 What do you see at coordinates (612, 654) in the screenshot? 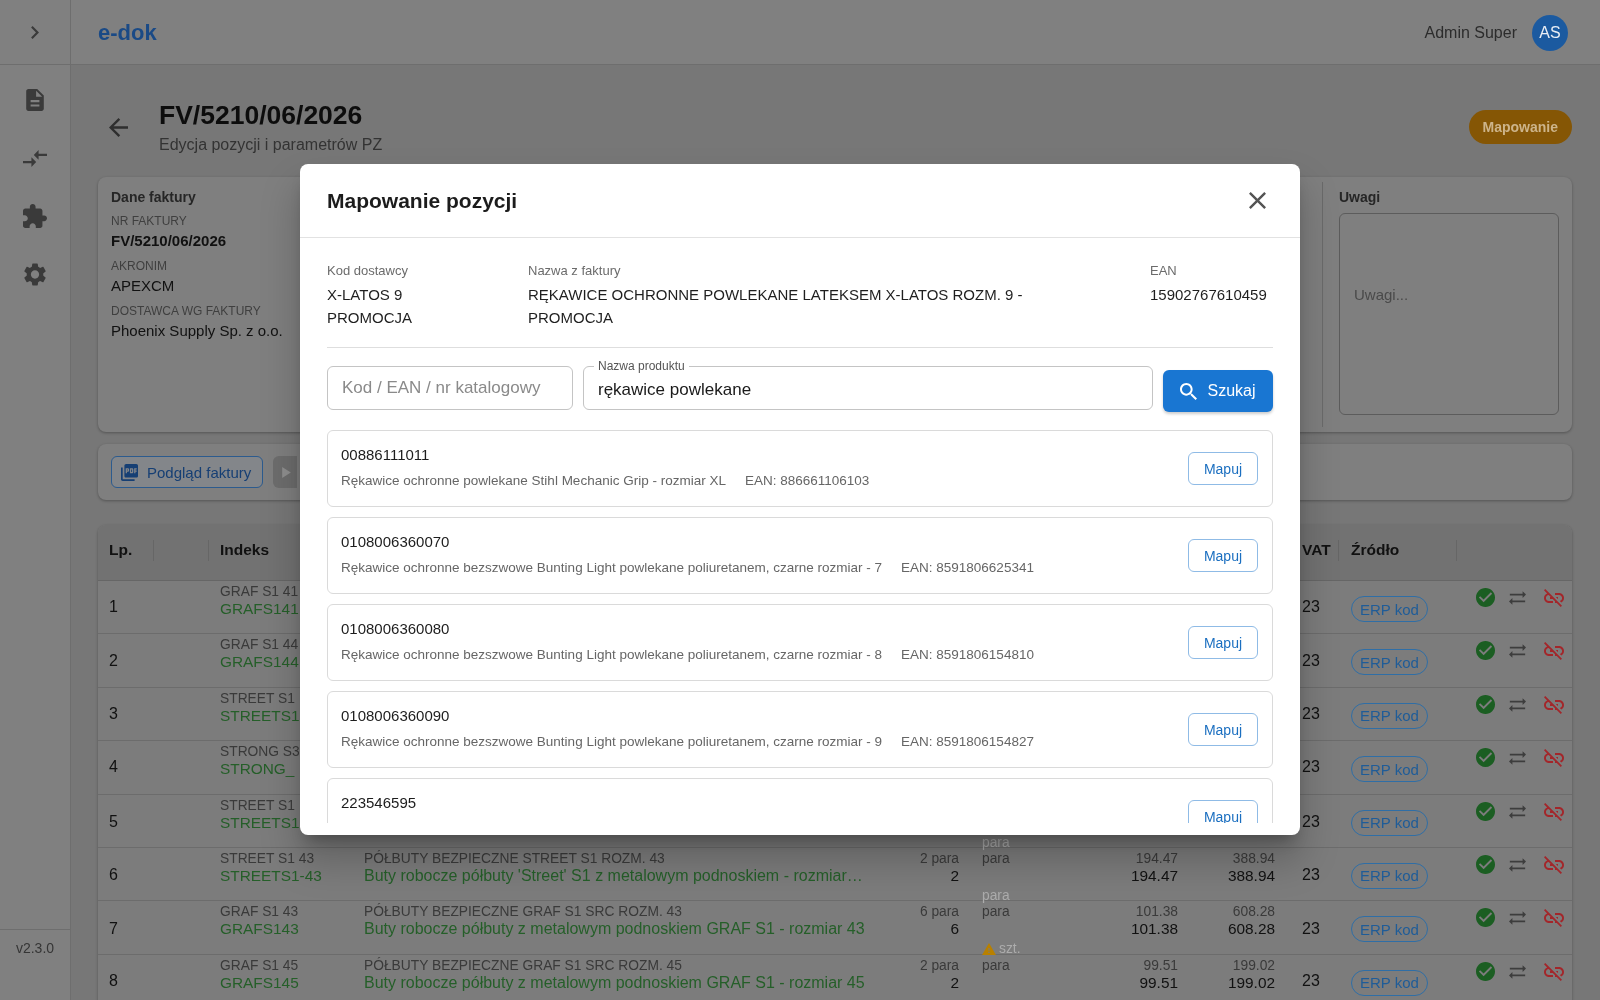
I see `result-description: Rękawice ochronne bezszwowe Bunting Light powlekane poliuretanem, czarne rozmiar - 8` at bounding box center [612, 654].